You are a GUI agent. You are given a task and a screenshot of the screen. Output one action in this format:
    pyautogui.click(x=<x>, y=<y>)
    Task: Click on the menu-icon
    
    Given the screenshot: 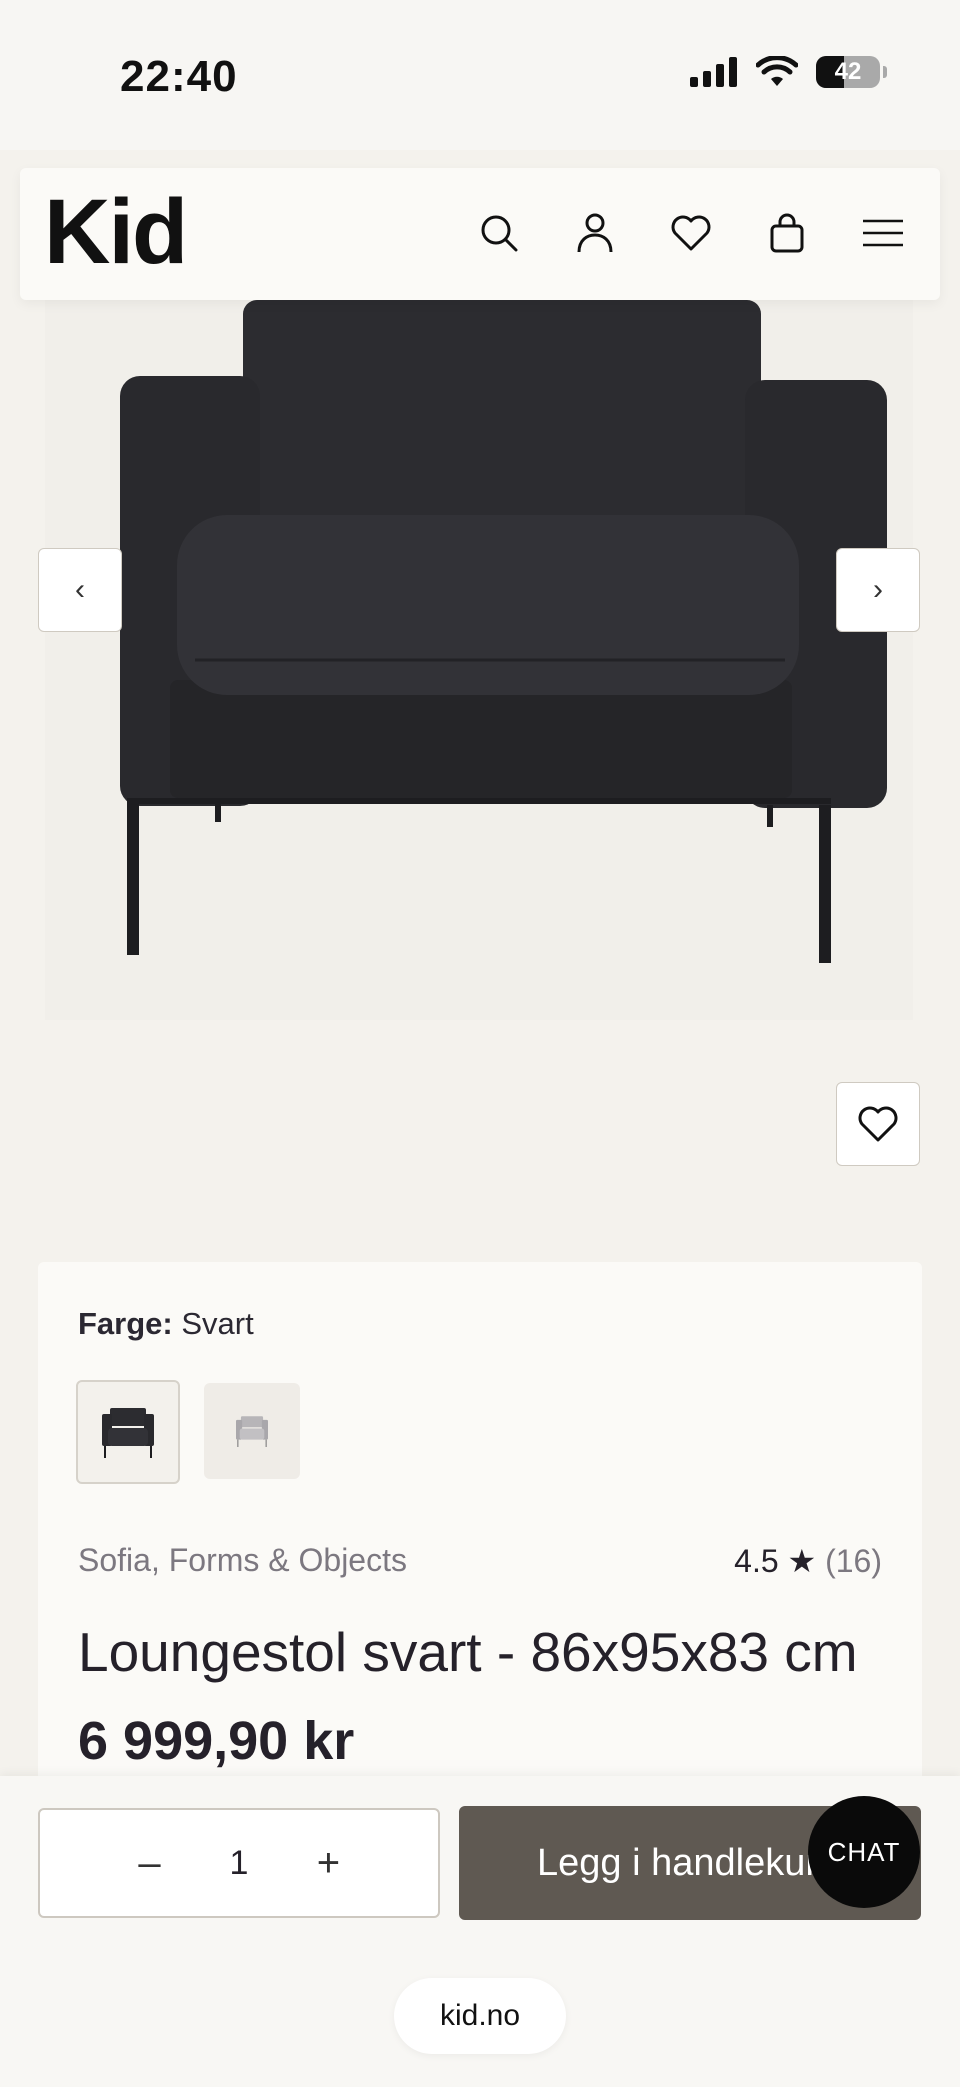 What is the action you would take?
    pyautogui.click(x=883, y=233)
    